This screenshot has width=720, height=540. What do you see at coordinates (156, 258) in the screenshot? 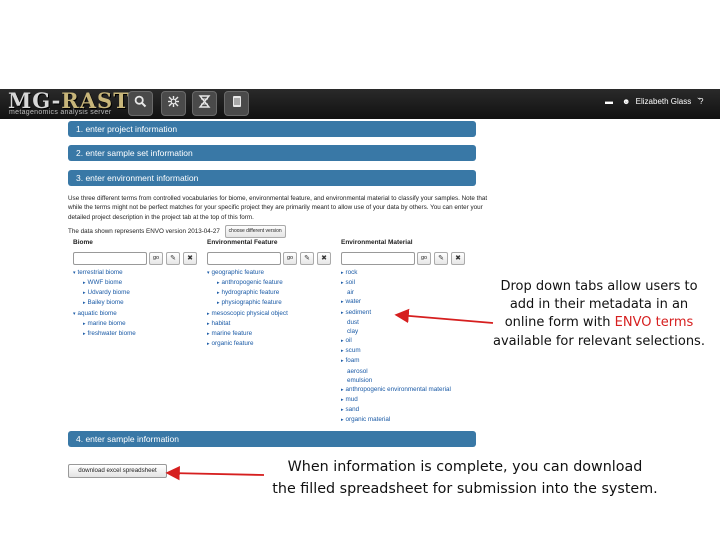
I see `biome-go-button: go` at bounding box center [156, 258].